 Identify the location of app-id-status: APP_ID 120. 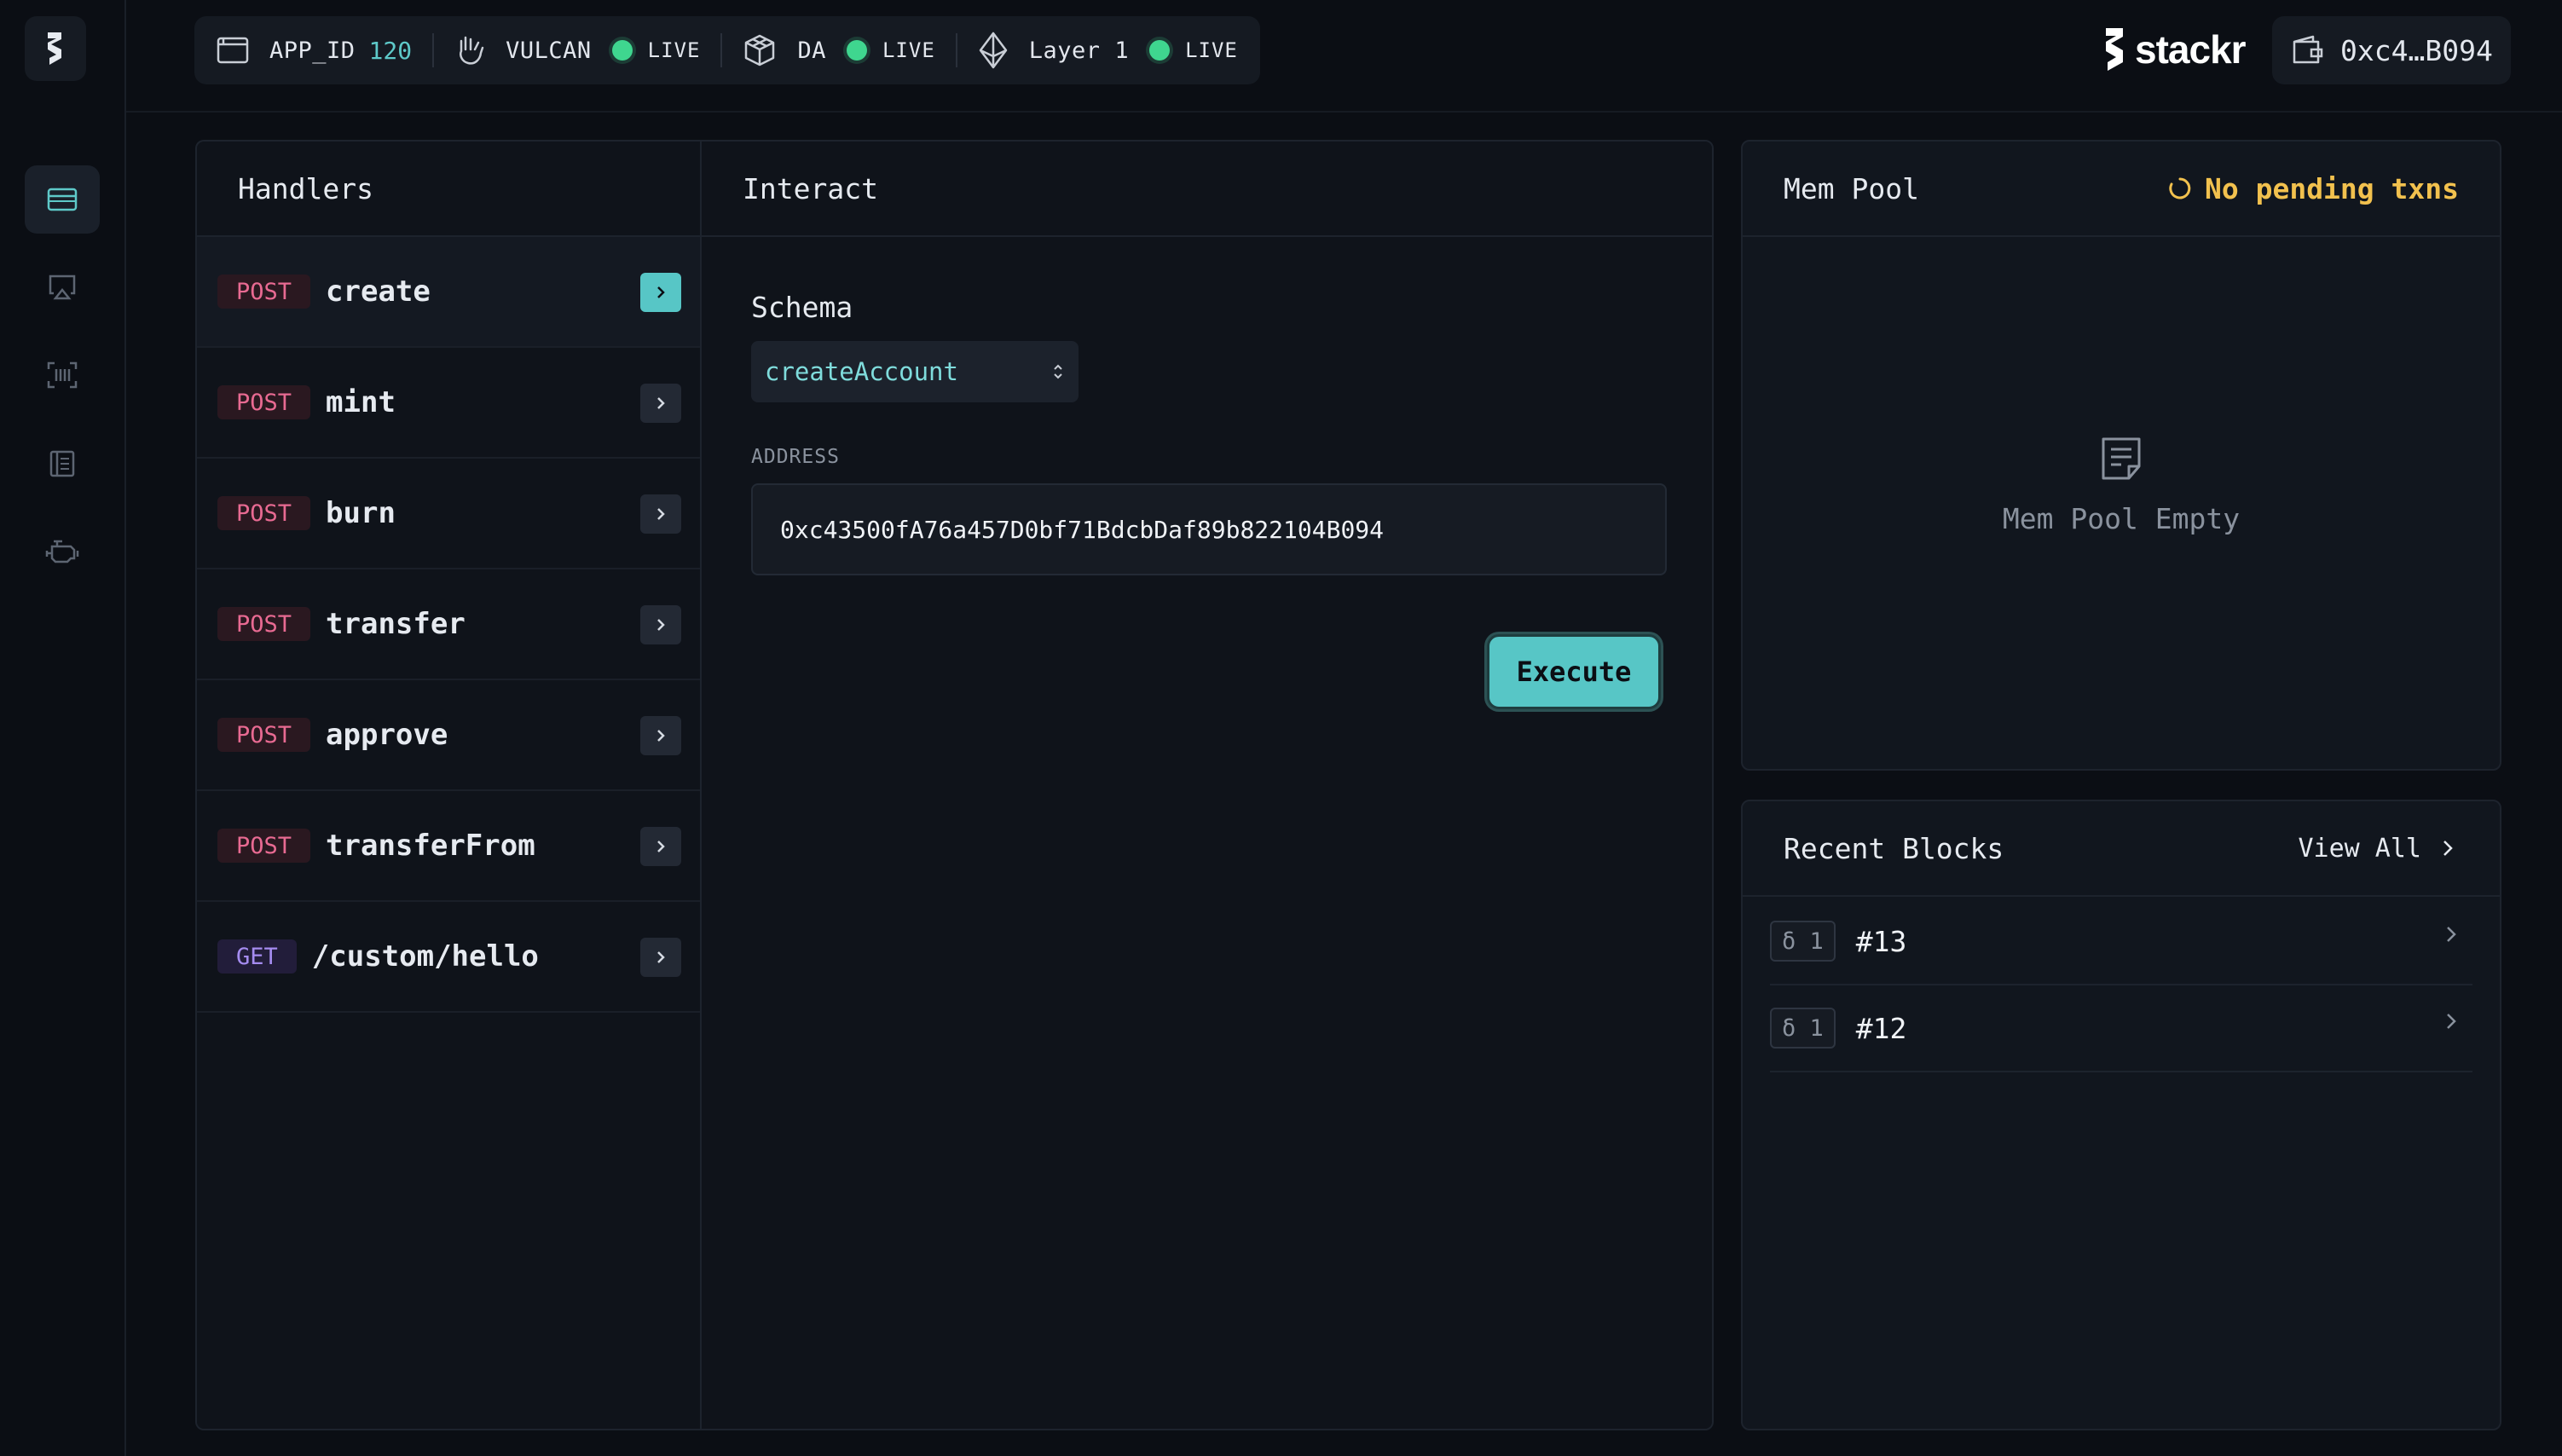
(314, 50).